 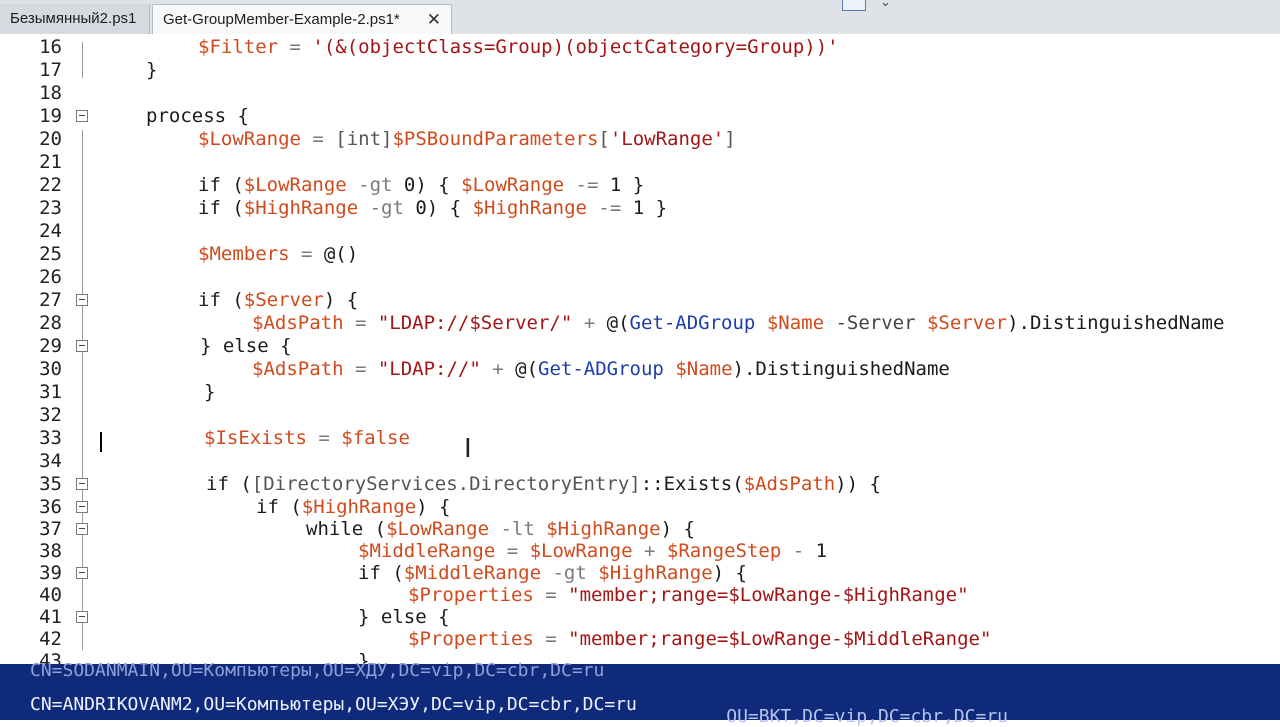 I want to click on code-token: [int], so click(x=364, y=139).